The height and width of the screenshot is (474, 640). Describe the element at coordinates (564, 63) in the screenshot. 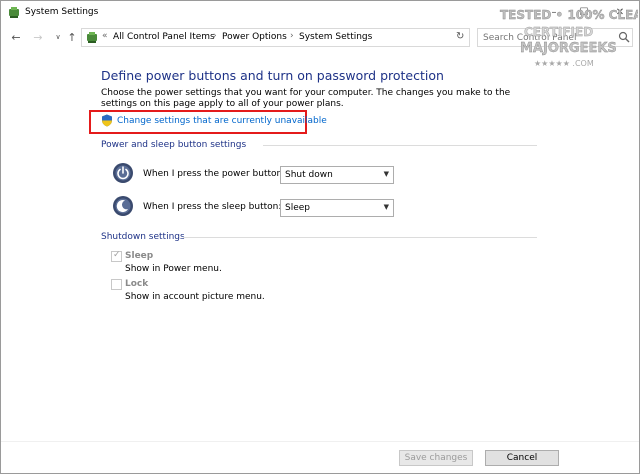

I see `watermark-line4: ★★★★★ .COM` at that location.